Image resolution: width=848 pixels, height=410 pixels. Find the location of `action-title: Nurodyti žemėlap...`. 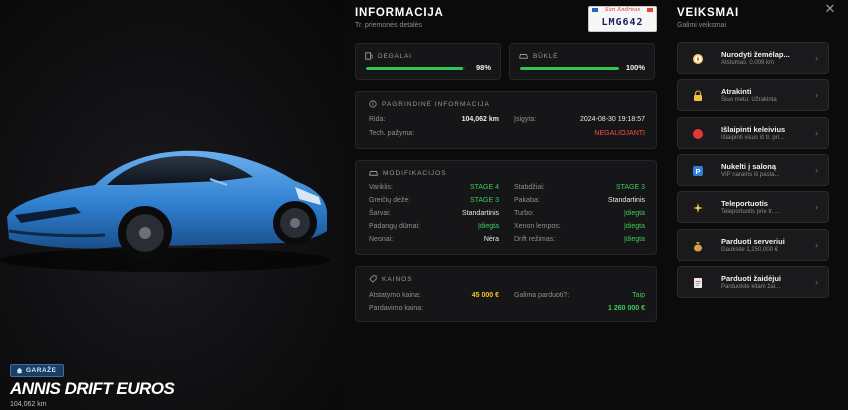

action-title: Nurodyti žemėlap... is located at coordinates (755, 54).